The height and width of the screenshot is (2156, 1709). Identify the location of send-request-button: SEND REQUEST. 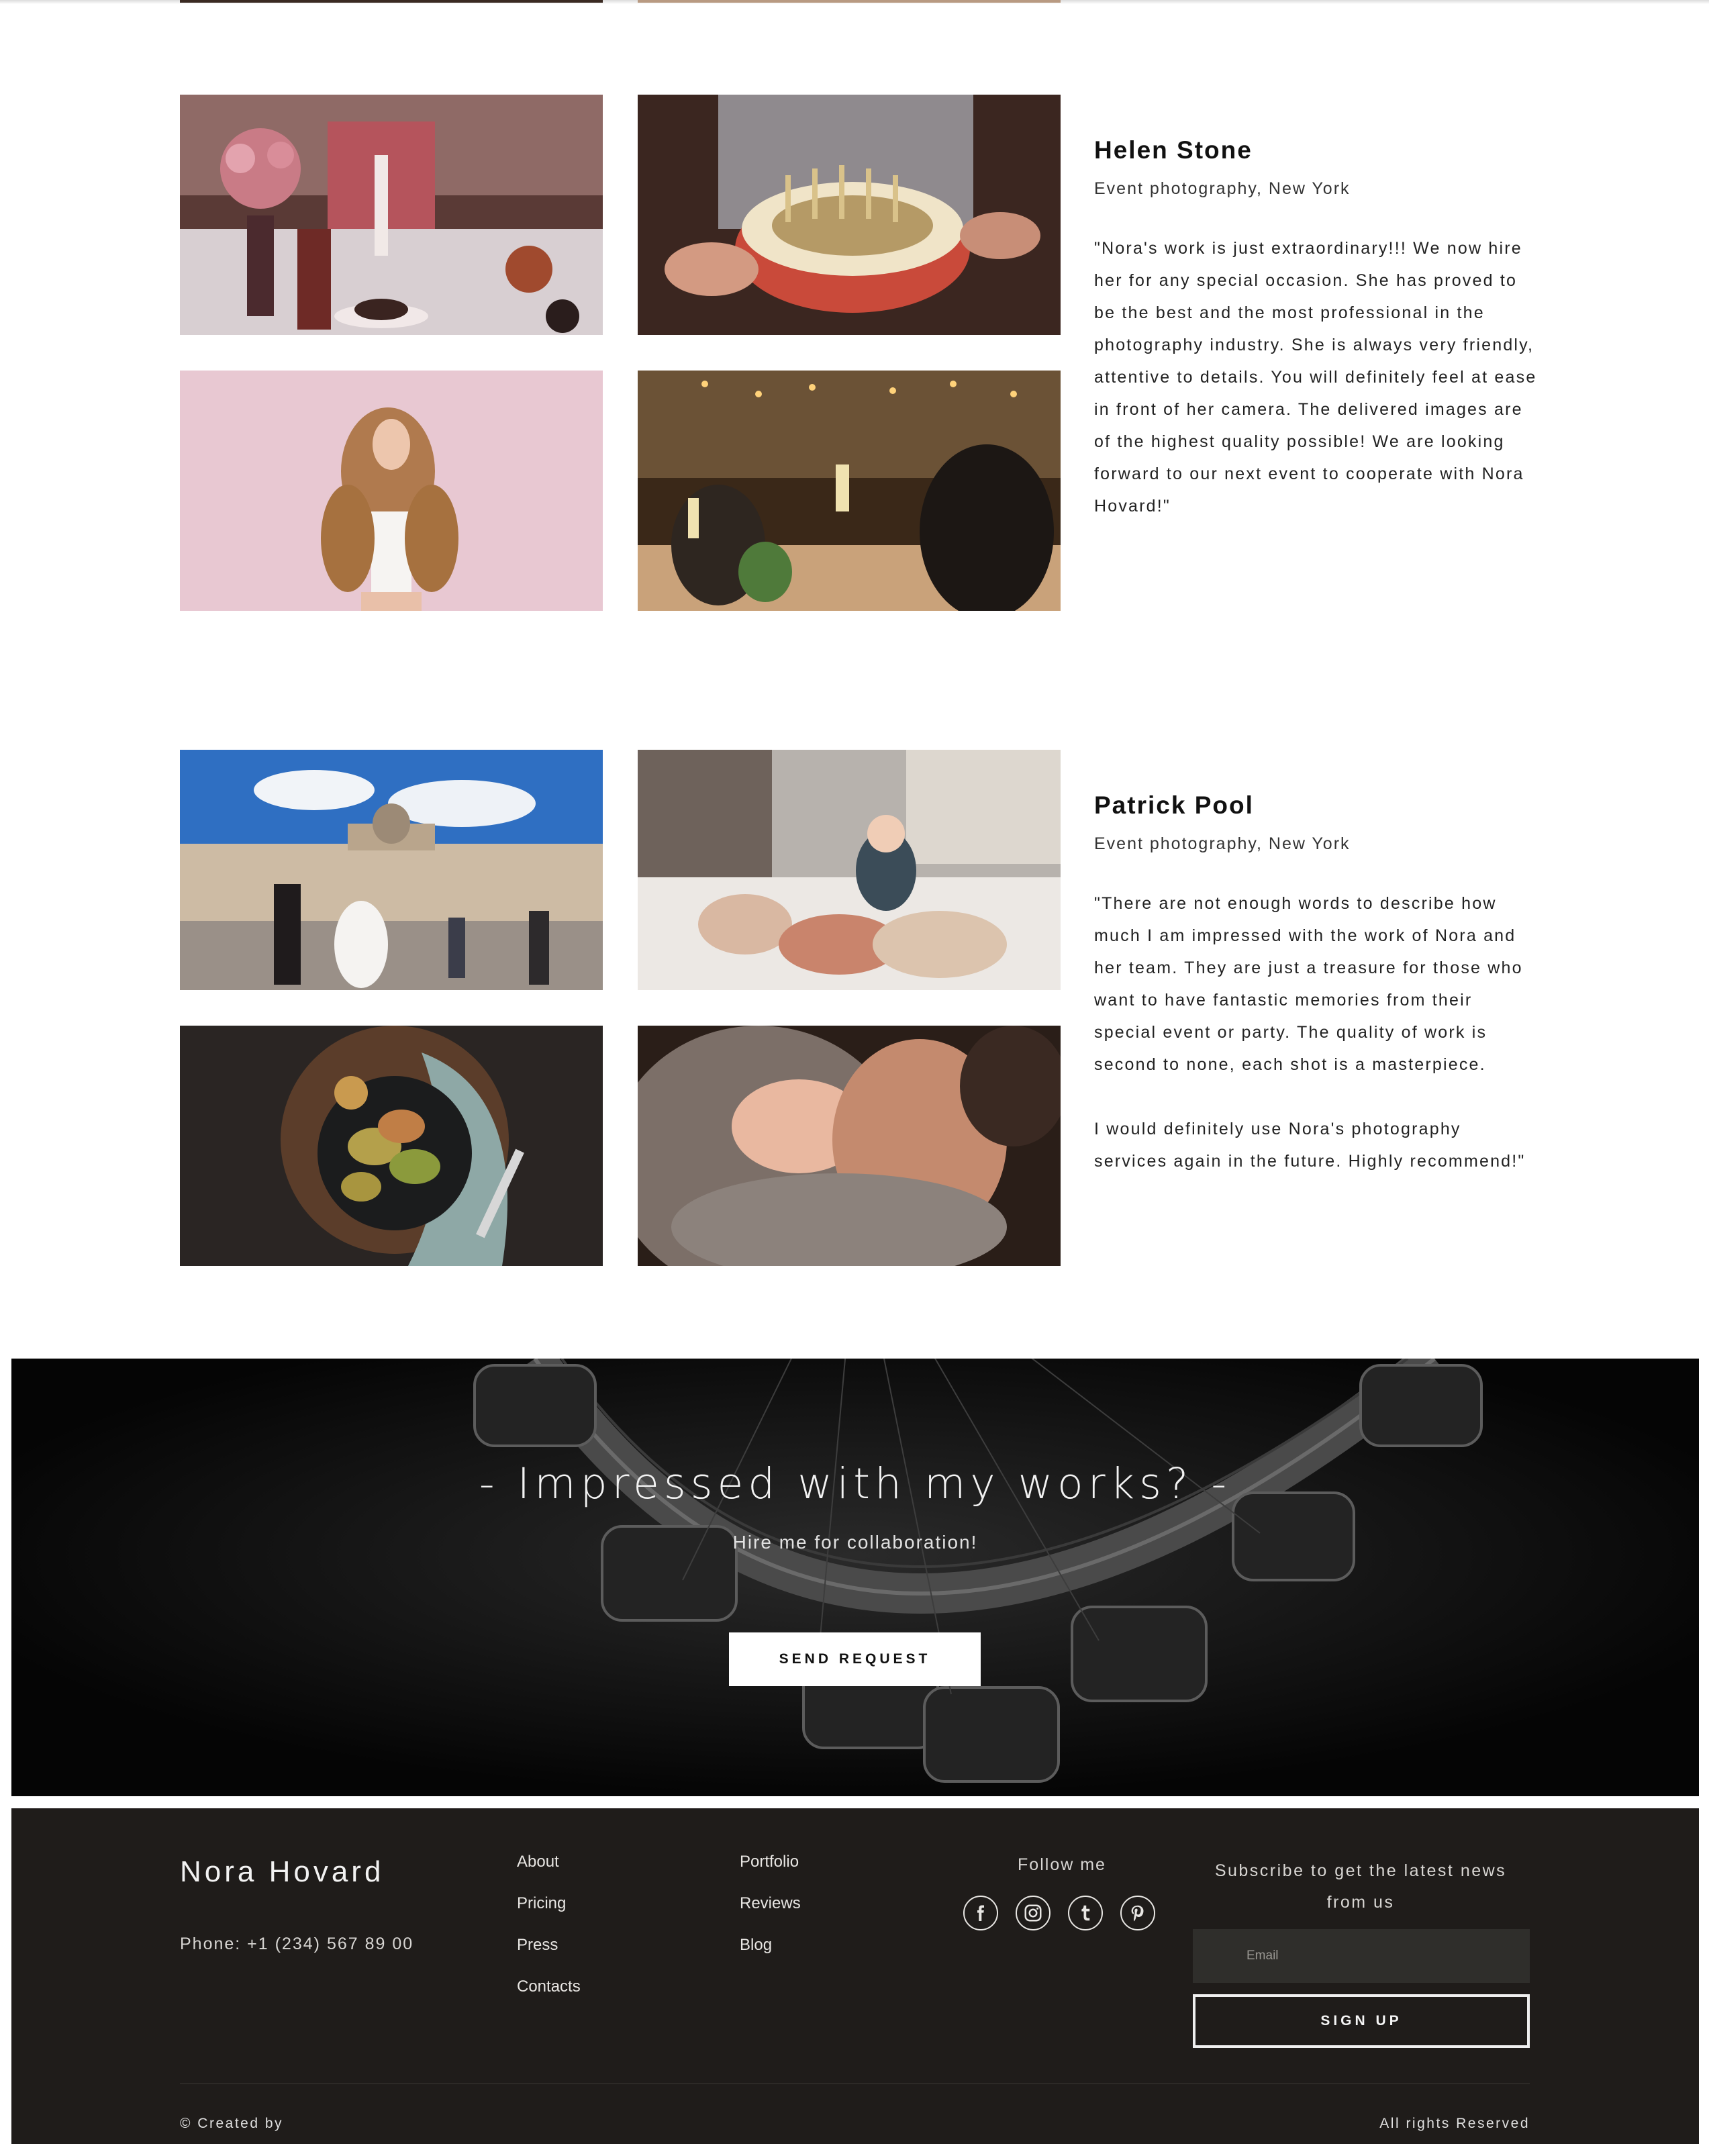
(855, 1659).